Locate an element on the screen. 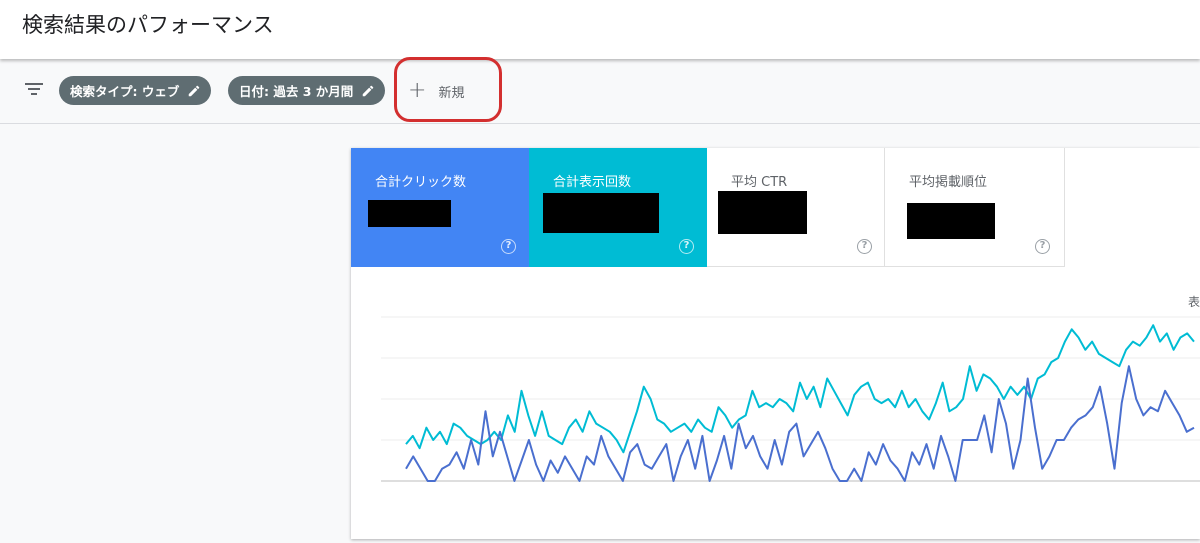  metric-total-impressions: 合計表示回数 ? is located at coordinates (618, 207).